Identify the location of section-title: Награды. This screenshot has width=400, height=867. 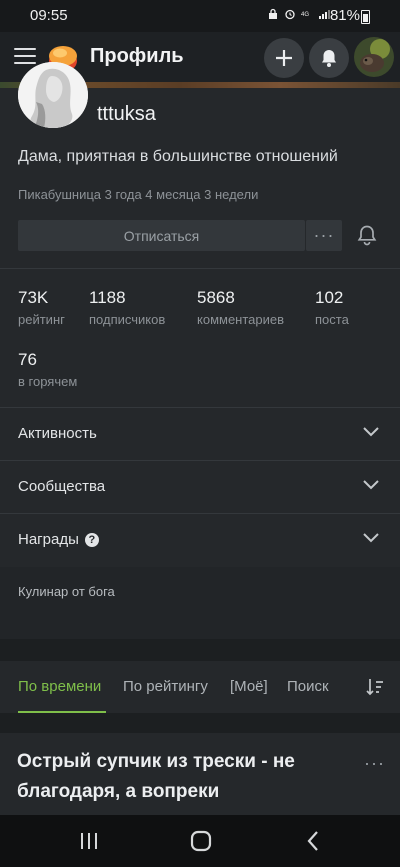
(48, 539).